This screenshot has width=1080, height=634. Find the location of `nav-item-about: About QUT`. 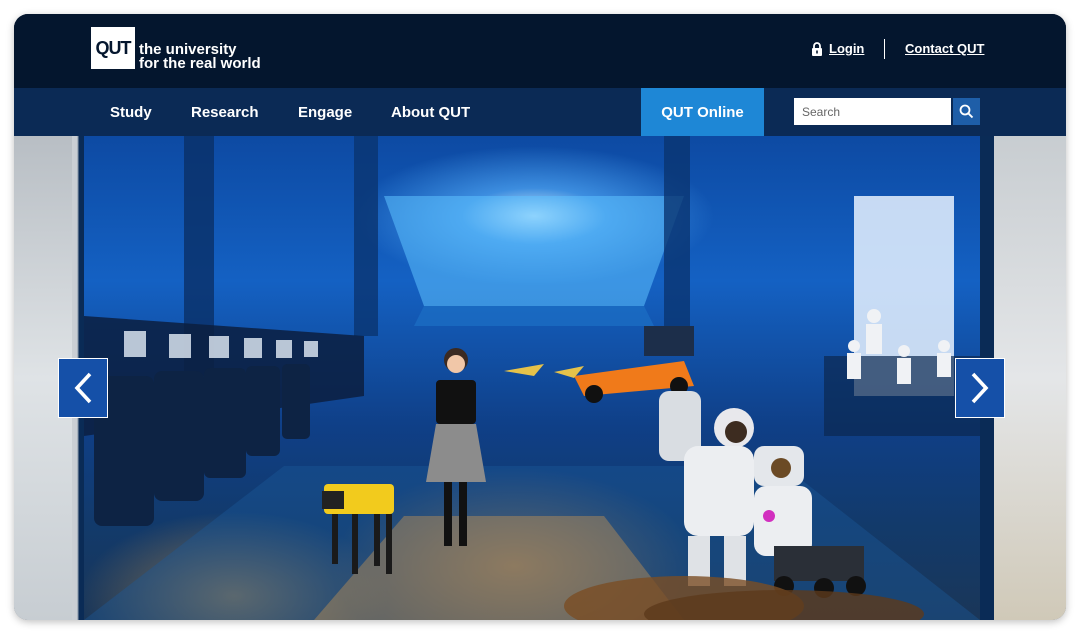

nav-item-about: About QUT is located at coordinates (430, 112).